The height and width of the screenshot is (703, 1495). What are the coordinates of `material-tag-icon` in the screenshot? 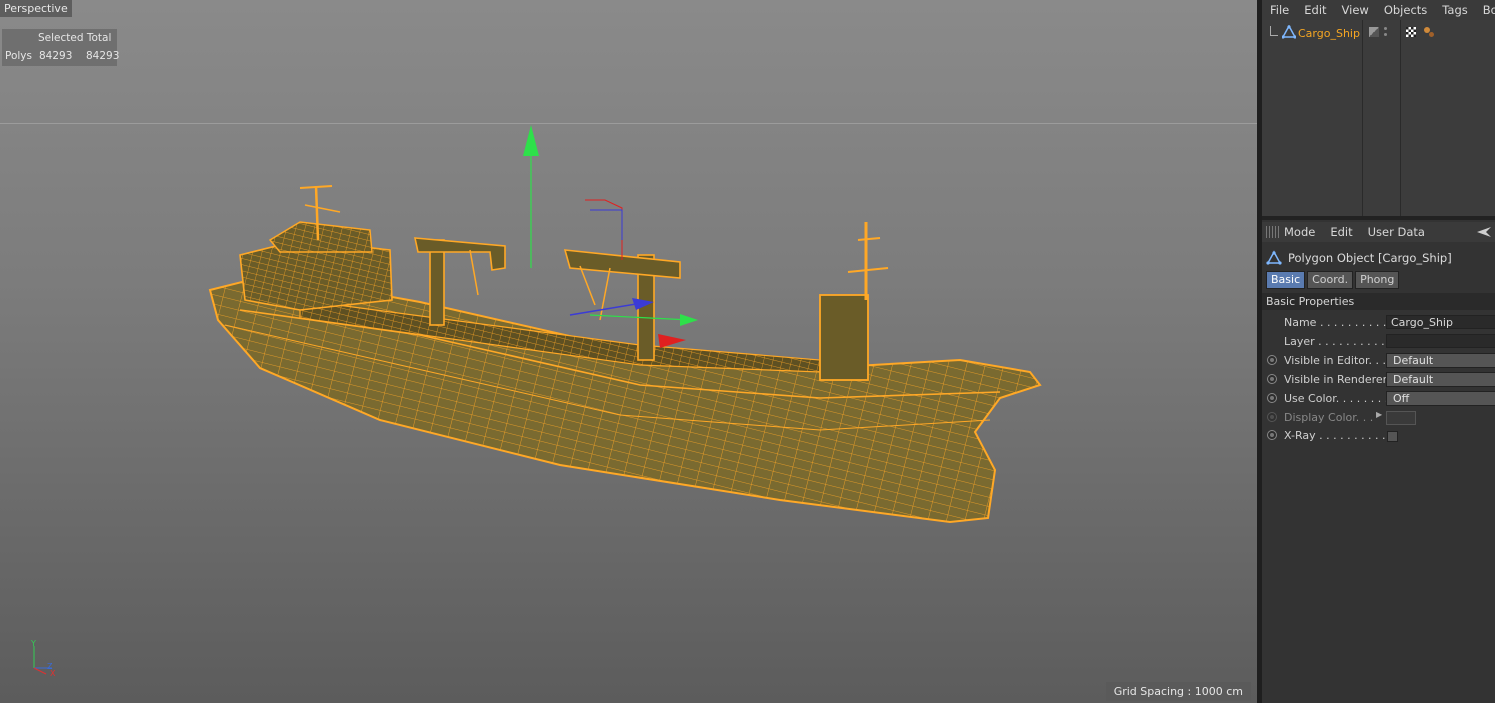 It's located at (1431, 34).